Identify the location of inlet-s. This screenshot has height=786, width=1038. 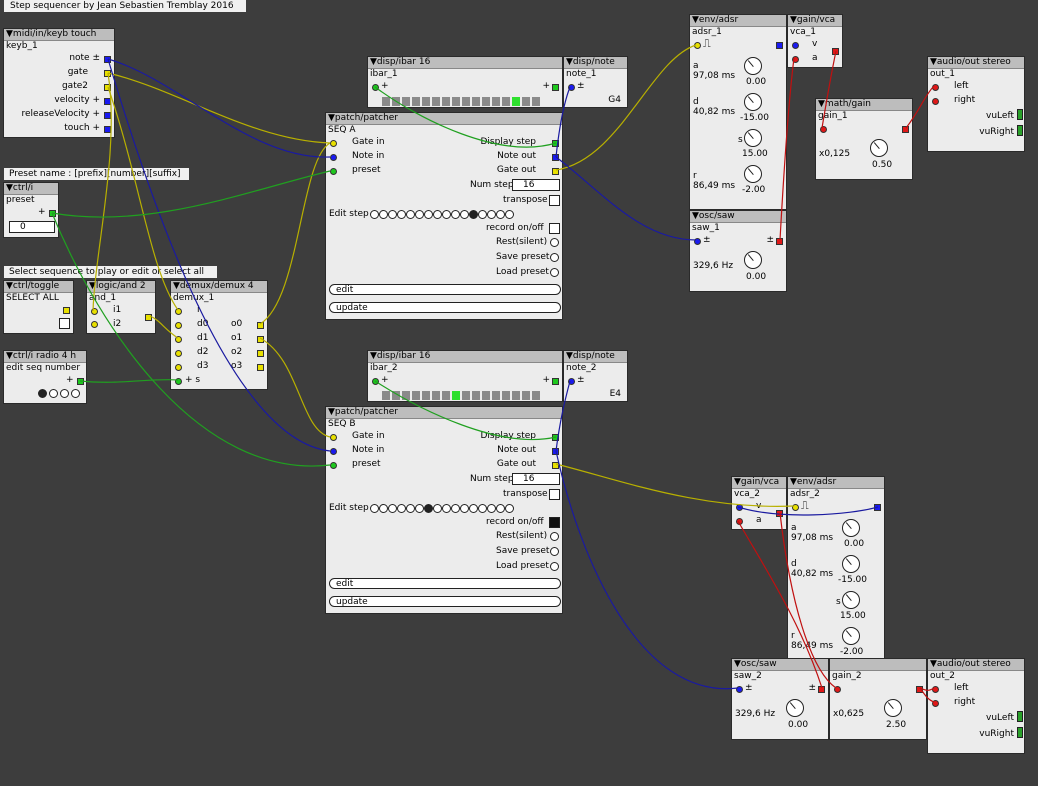
(178, 381).